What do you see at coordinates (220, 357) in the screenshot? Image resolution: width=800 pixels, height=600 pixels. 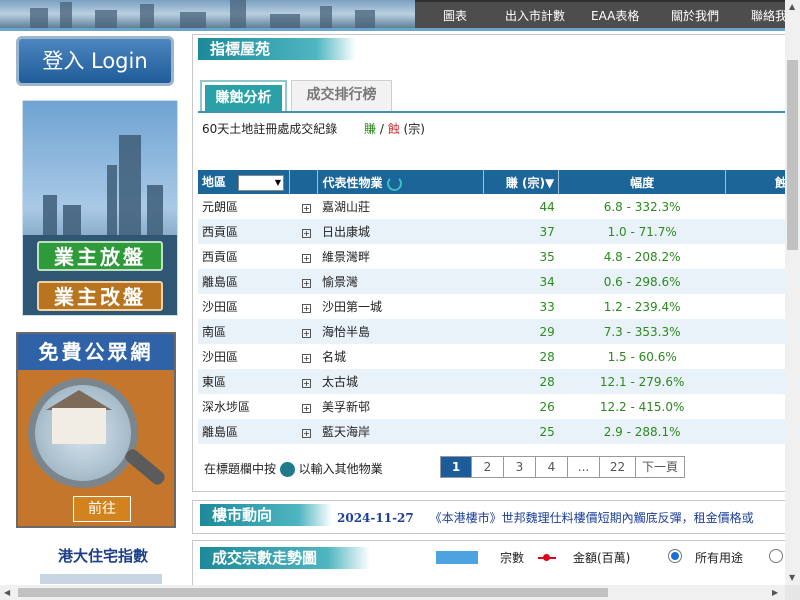 I see `district-cell: 沙田區` at bounding box center [220, 357].